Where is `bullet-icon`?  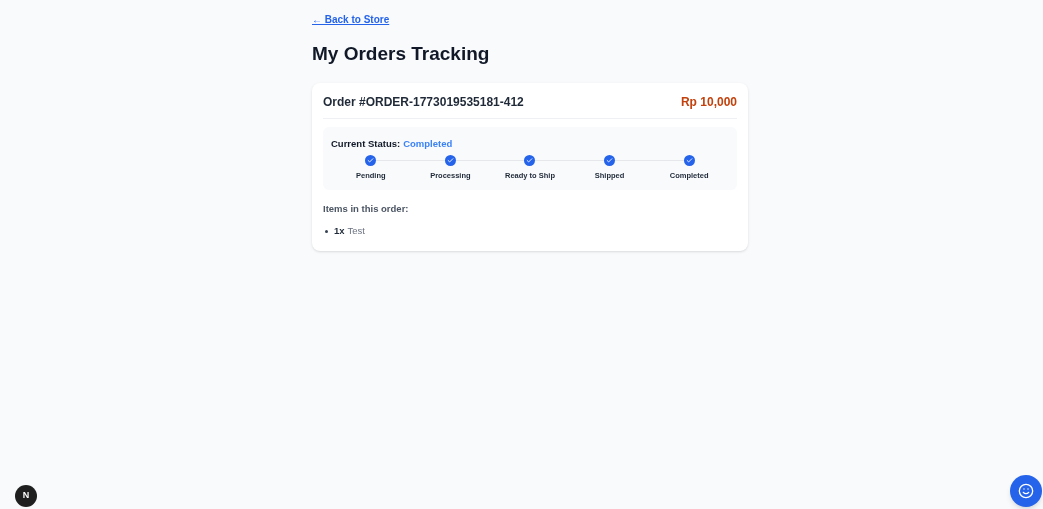
bullet-icon is located at coordinates (326, 231).